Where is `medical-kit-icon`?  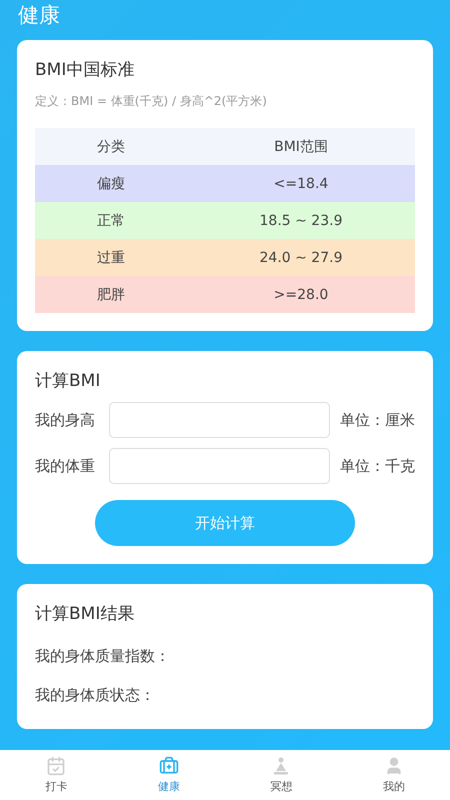
medical-kit-icon is located at coordinates (168, 766).